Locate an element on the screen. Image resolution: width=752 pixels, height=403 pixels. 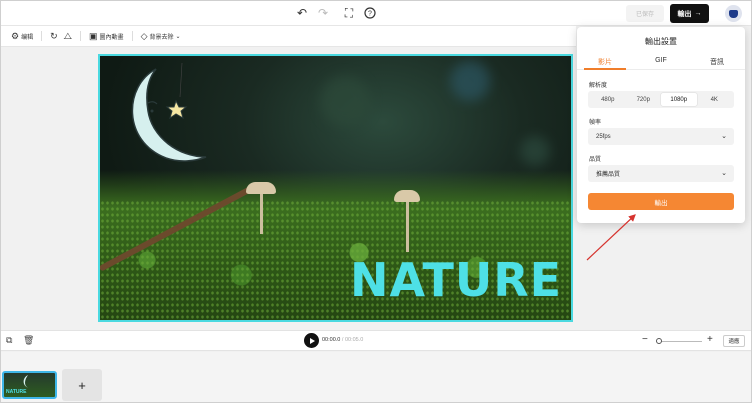
flip-tool: ⧍ is located at coordinates (68, 35).